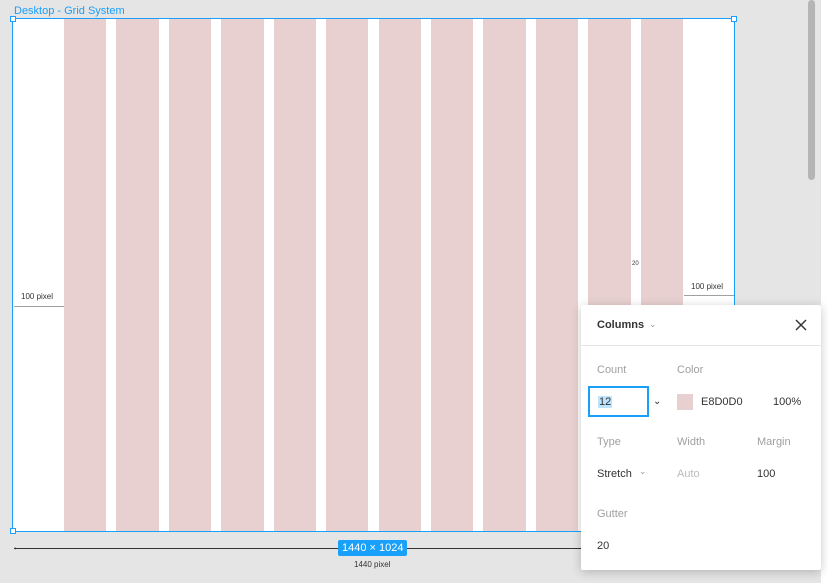 Image resolution: width=828 pixels, height=583 pixels. What do you see at coordinates (701, 325) in the screenshot?
I see `popover-header: Columns ⌄` at bounding box center [701, 325].